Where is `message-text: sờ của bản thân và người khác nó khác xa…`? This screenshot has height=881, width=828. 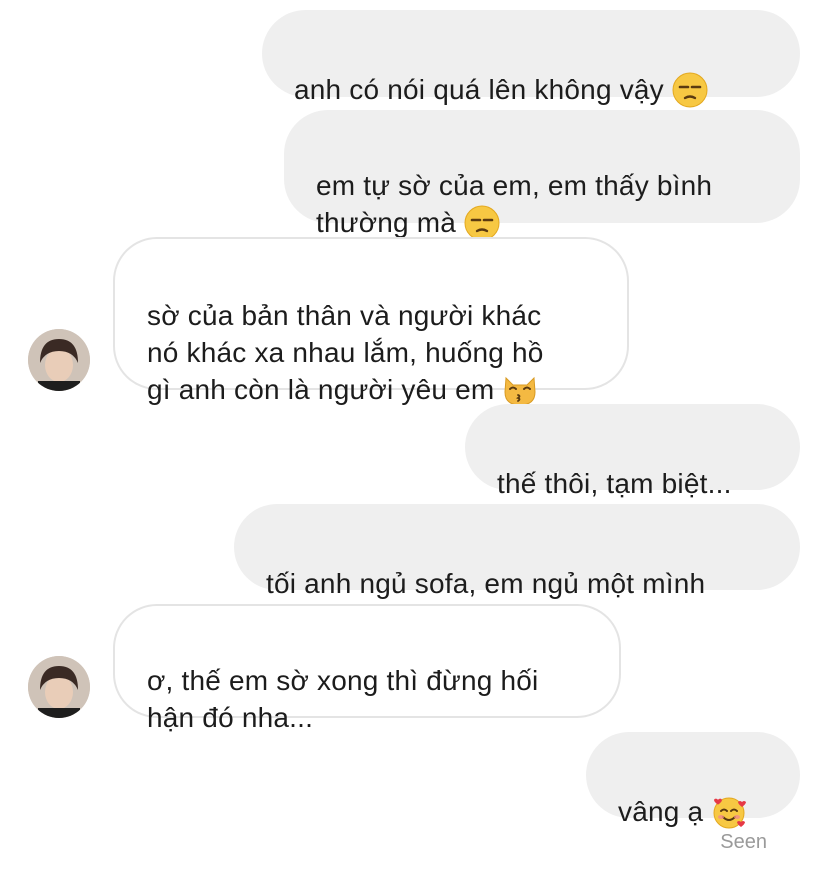
message-text: sờ của bản thân và người khác nó khác xa… is located at coordinates (345, 352).